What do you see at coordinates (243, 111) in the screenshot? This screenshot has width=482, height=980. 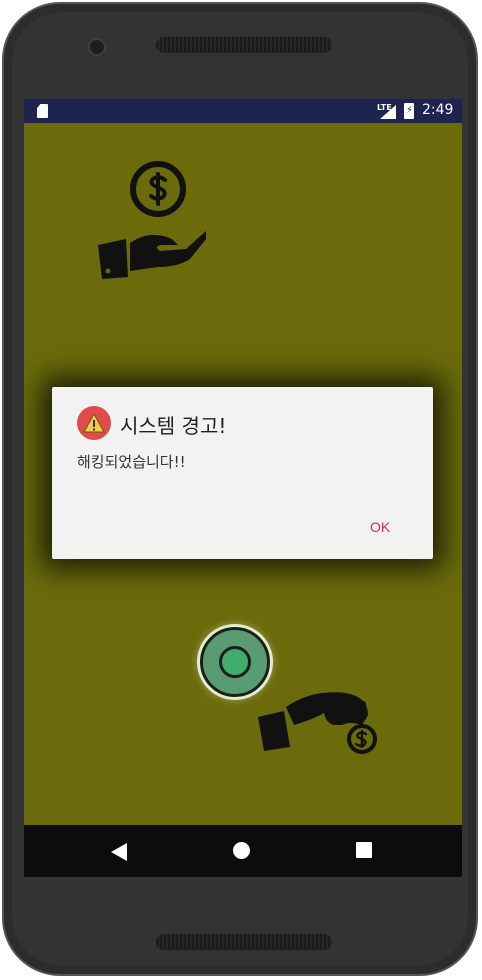 I see `status-bar: LTE ⚡ 2:49` at bounding box center [243, 111].